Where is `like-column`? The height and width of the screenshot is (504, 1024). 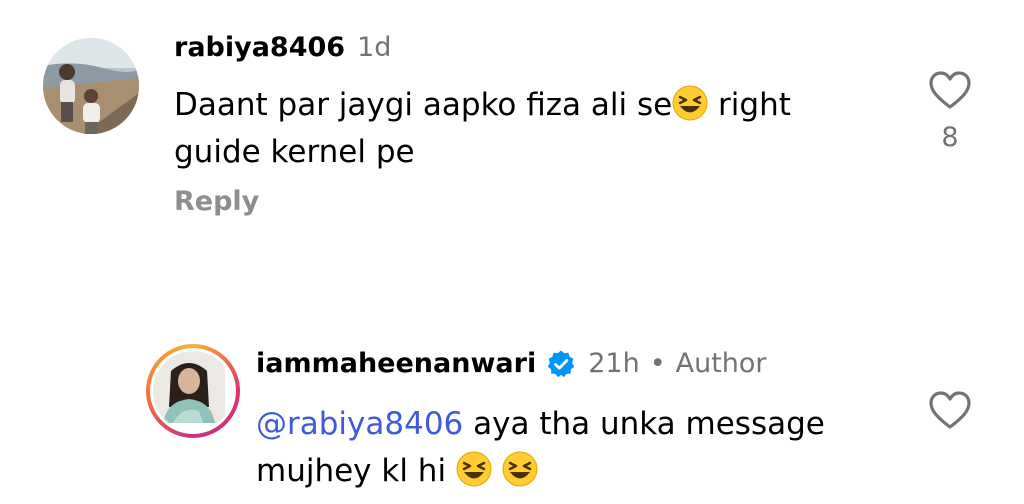
like-column is located at coordinates (950, 410).